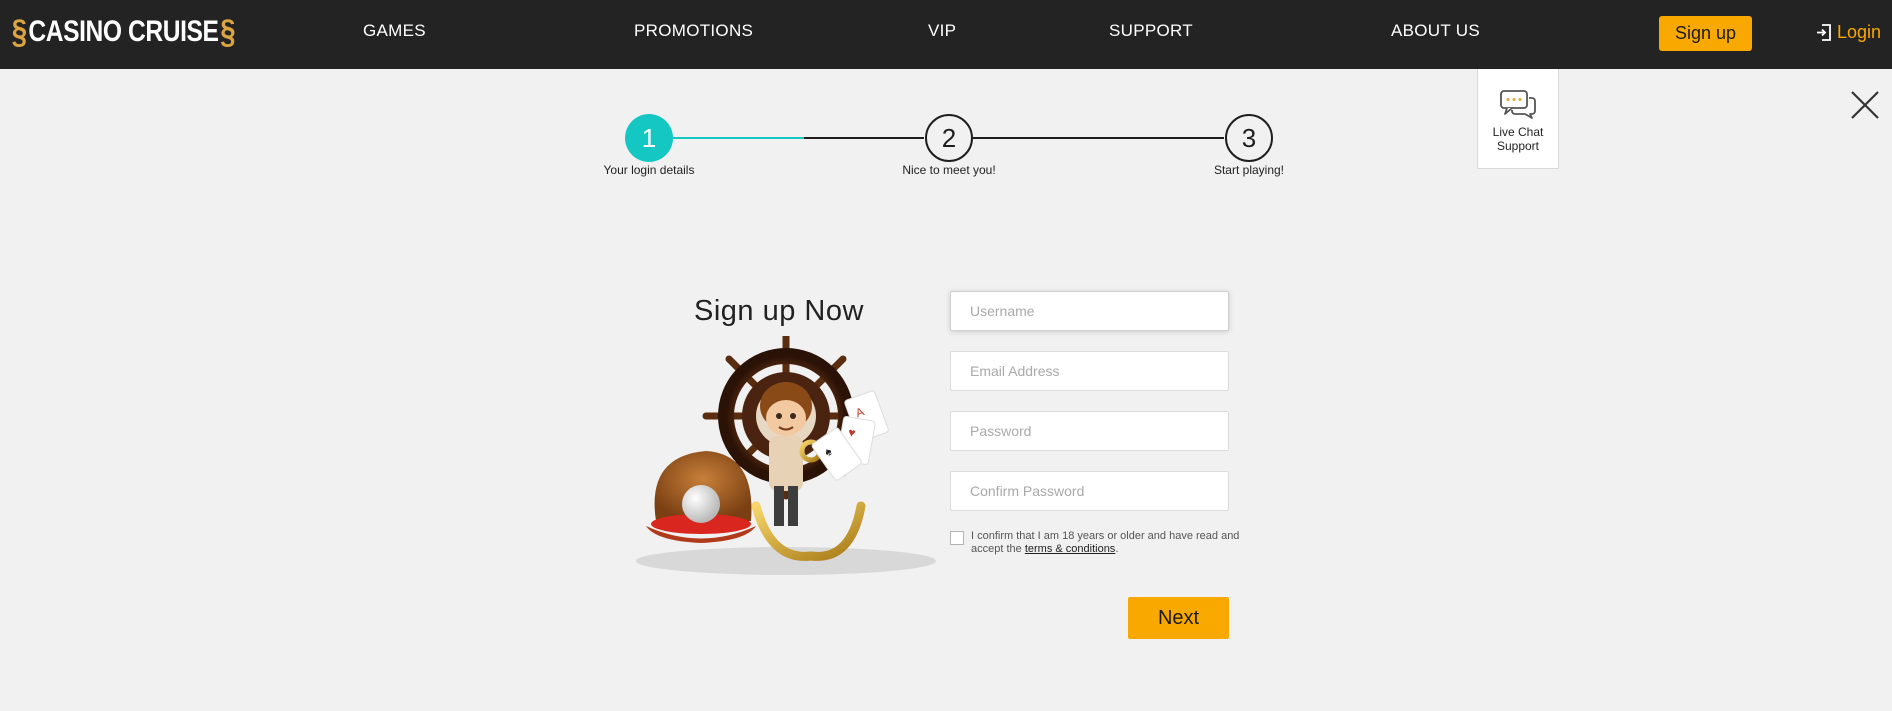 The width and height of the screenshot is (1892, 711). Describe the element at coordinates (1151, 31) in the screenshot. I see `nav-support: SUPPORT` at that location.